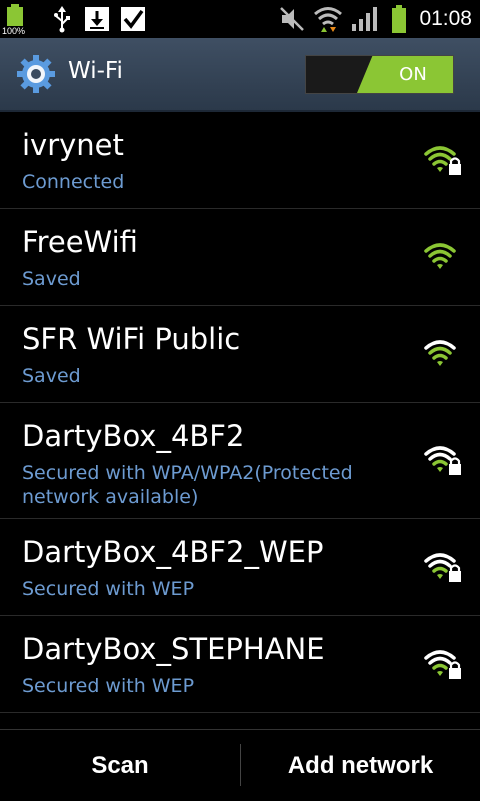 The width and height of the screenshot is (480, 801). Describe the element at coordinates (240, 19) in the screenshot. I see `status-bar: 100% 01:08` at that location.